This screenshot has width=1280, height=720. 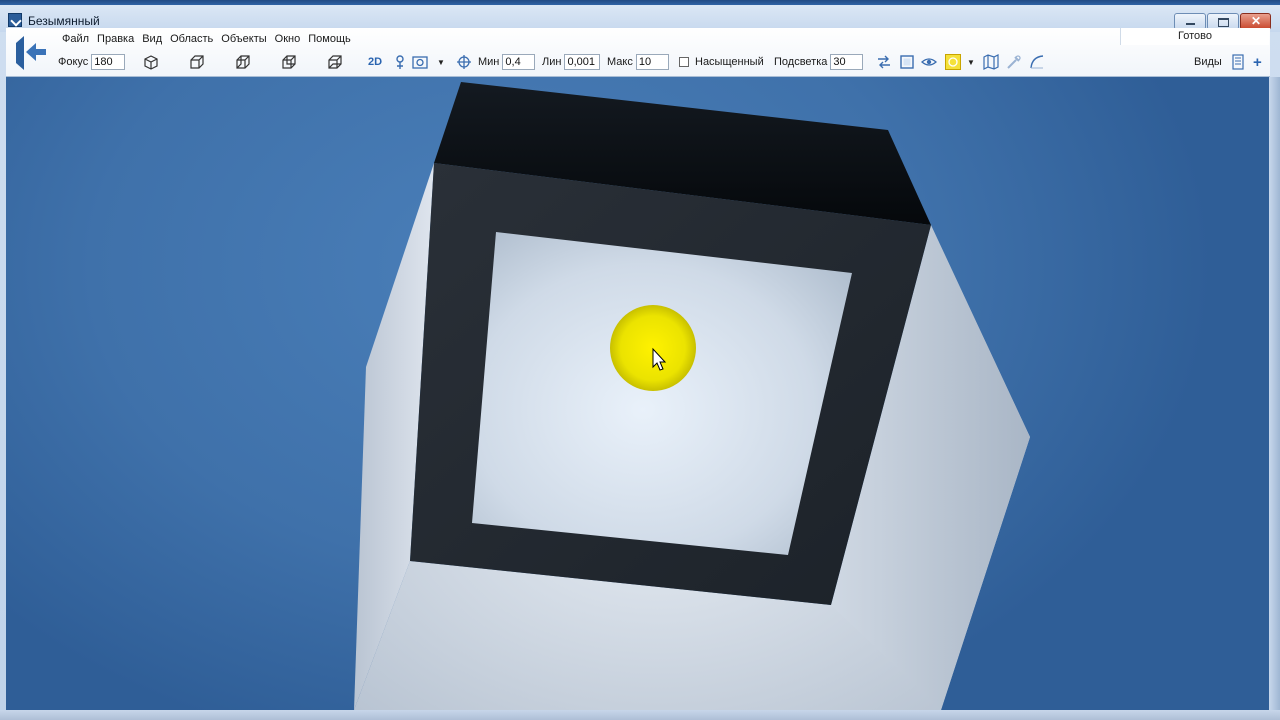 I want to click on mode-2d-button: 2D, so click(x=375, y=62).